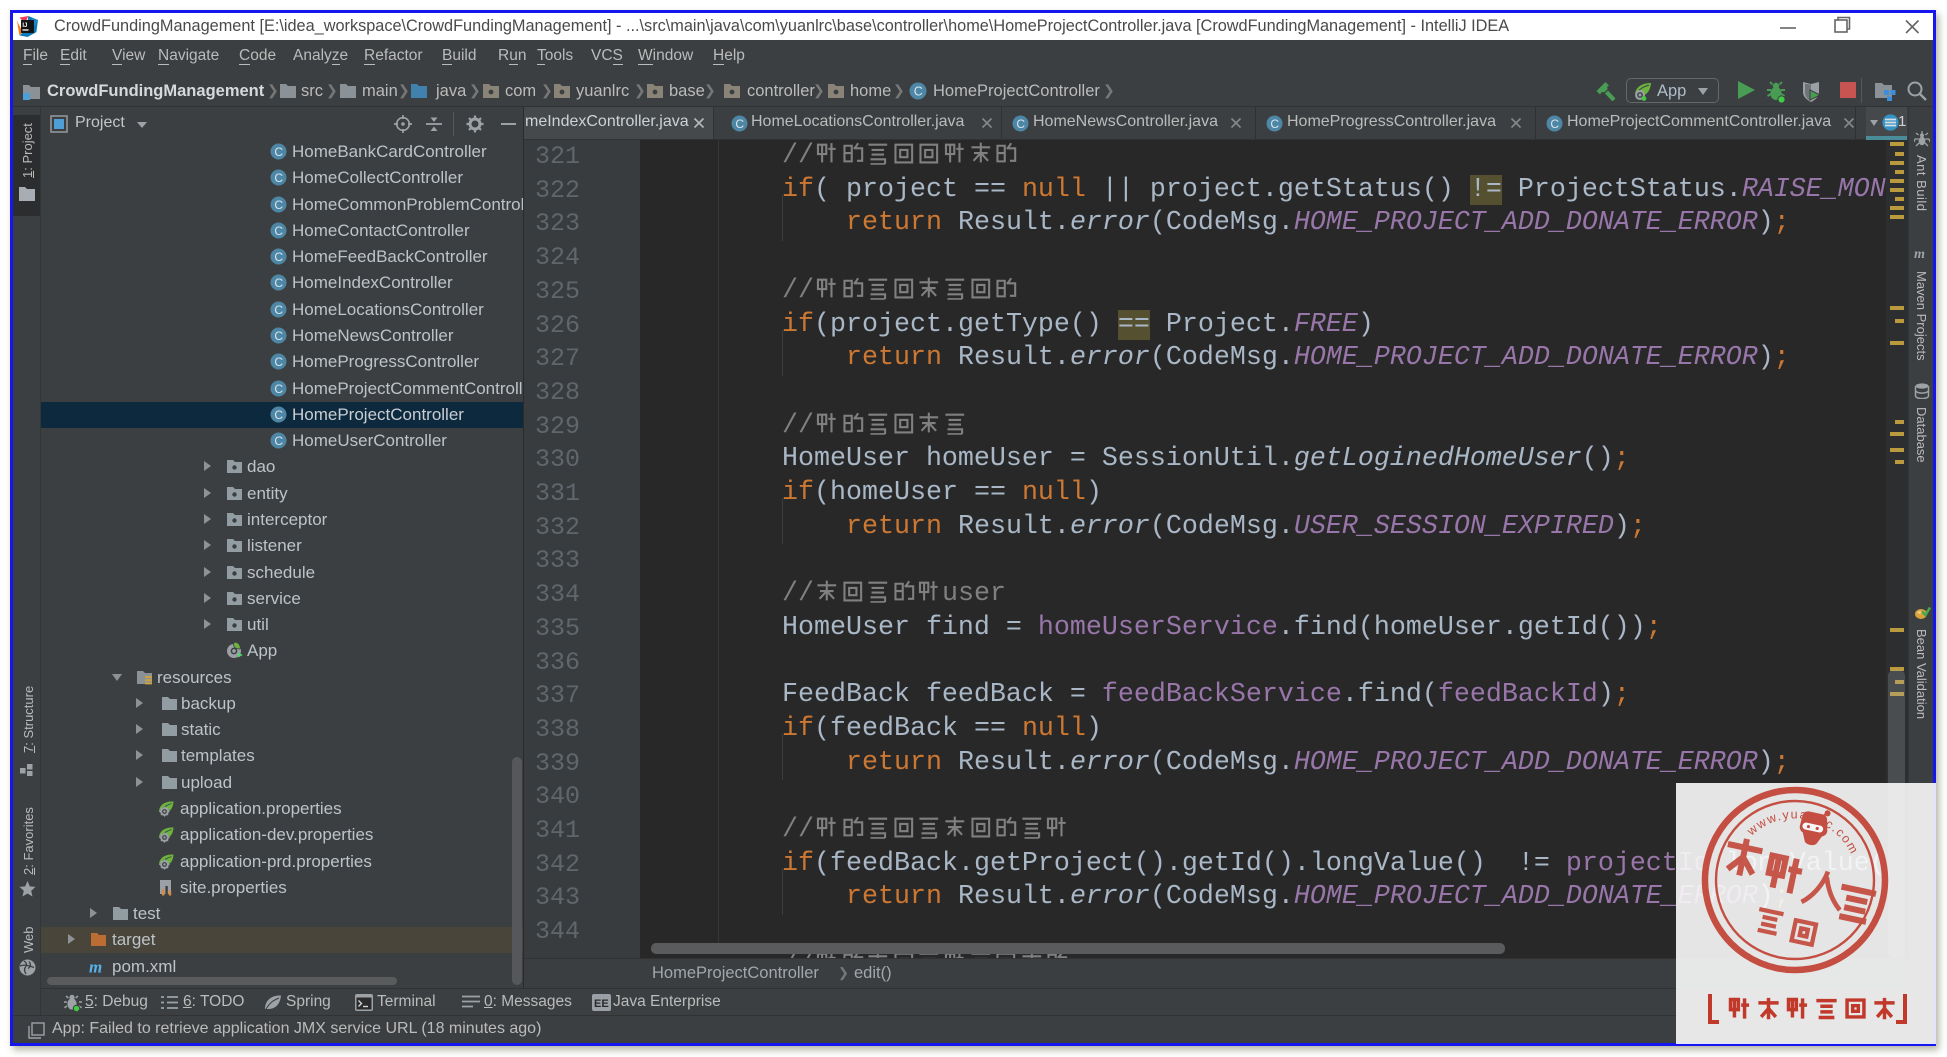  What do you see at coordinates (24, 26) in the screenshot?
I see `svg-text: IJ` at bounding box center [24, 26].